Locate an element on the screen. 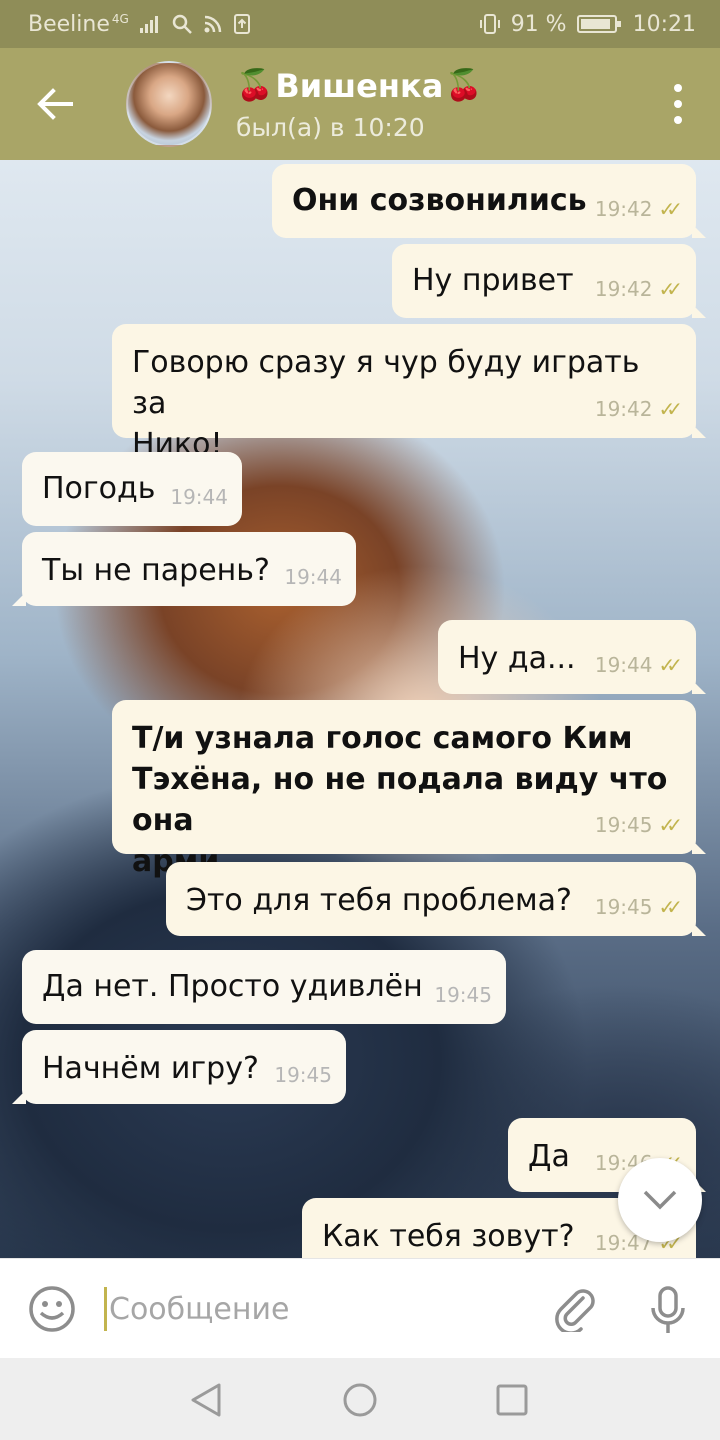 The width and height of the screenshot is (720, 1440). message-text: Да нет. Просто удивлён is located at coordinates (232, 986).